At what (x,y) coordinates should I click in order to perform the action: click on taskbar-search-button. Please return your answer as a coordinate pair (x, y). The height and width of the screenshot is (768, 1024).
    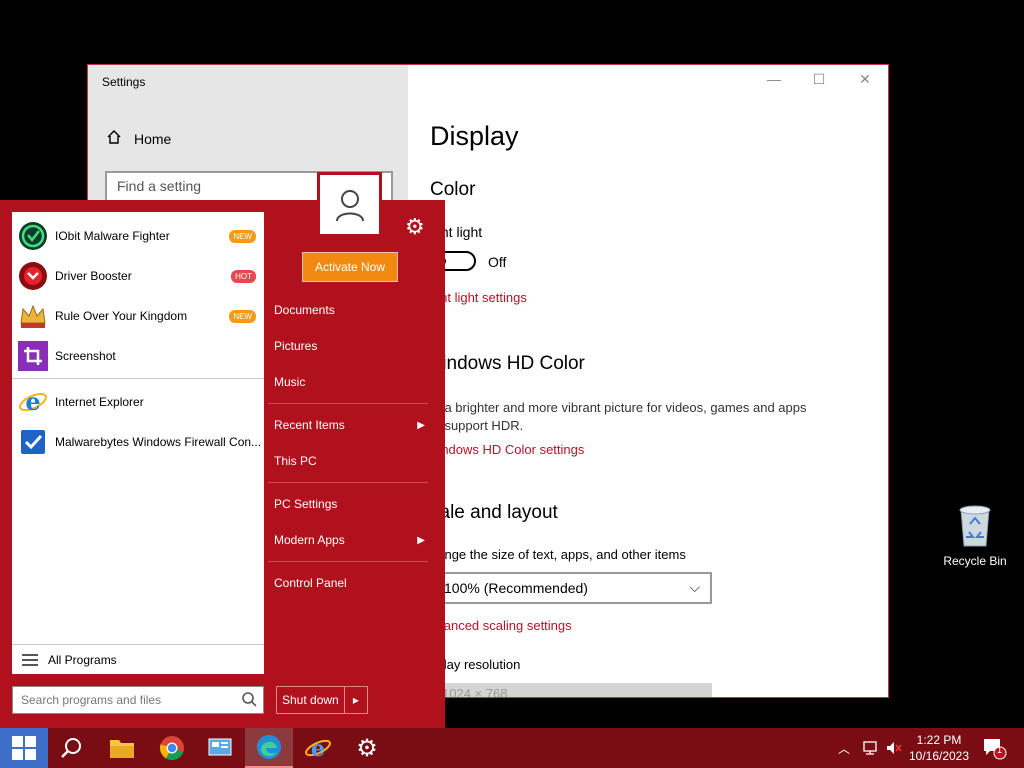
    Looking at the image, I should click on (72, 748).